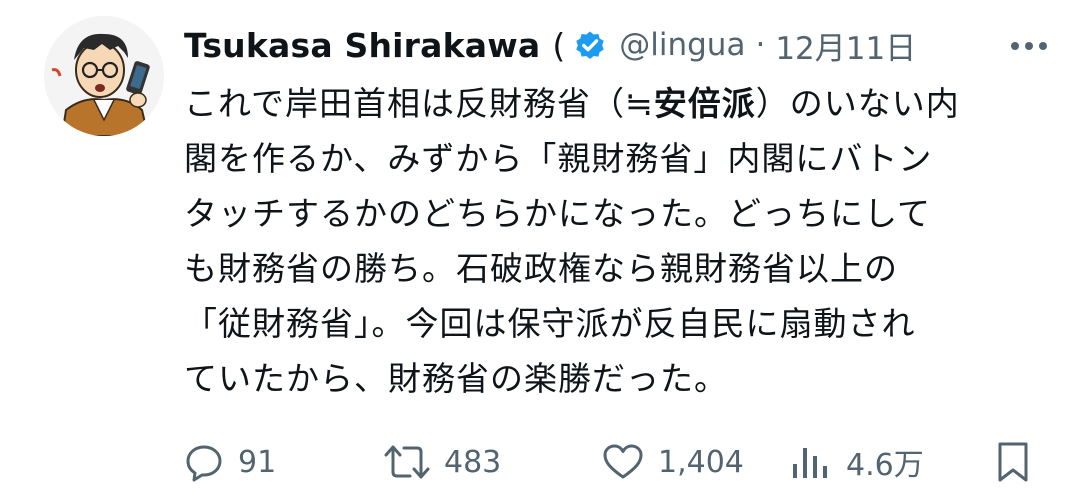  I want to click on tweet-text: これで岸田首相は反財務省（≒, so click(419, 103).